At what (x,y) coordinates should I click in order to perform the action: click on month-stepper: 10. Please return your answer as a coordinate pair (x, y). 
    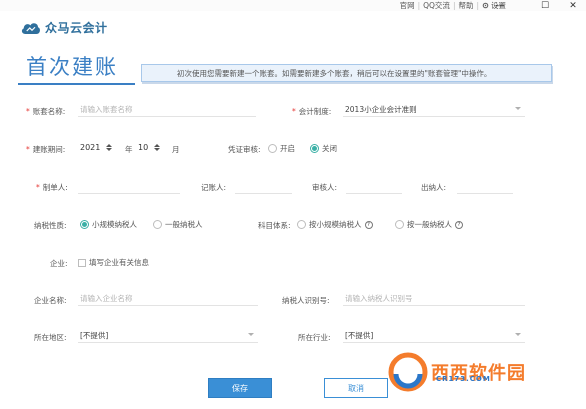
    Looking at the image, I should click on (149, 147).